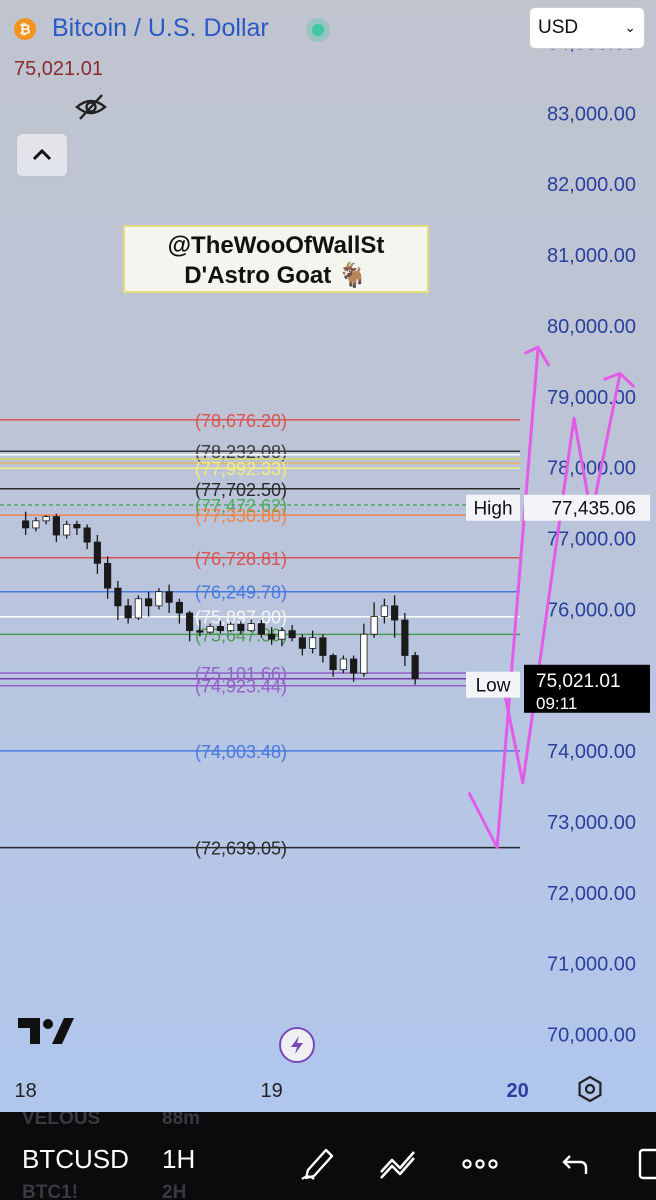  Describe the element at coordinates (26, 1091) in the screenshot. I see `x-tick-label: 18` at that location.